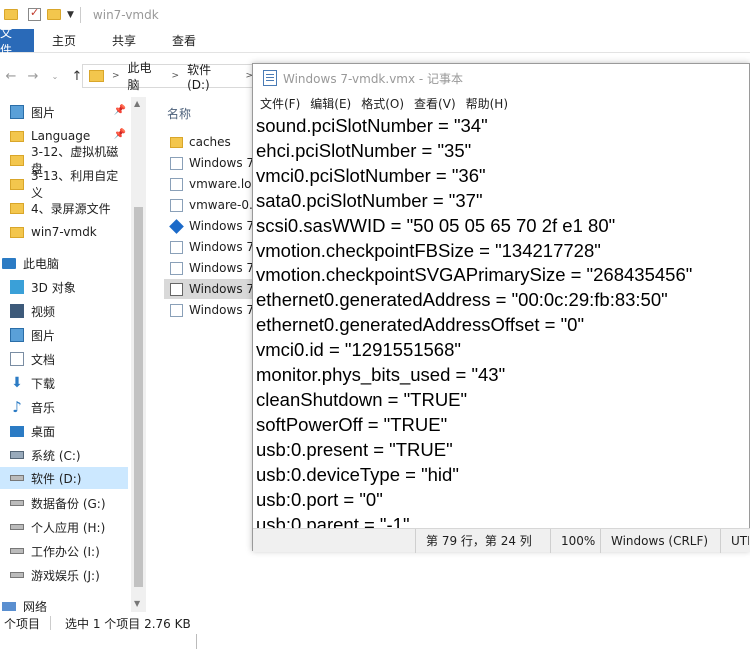  What do you see at coordinates (17, 383) in the screenshot?
I see `downloads-icon: ⬇` at bounding box center [17, 383].